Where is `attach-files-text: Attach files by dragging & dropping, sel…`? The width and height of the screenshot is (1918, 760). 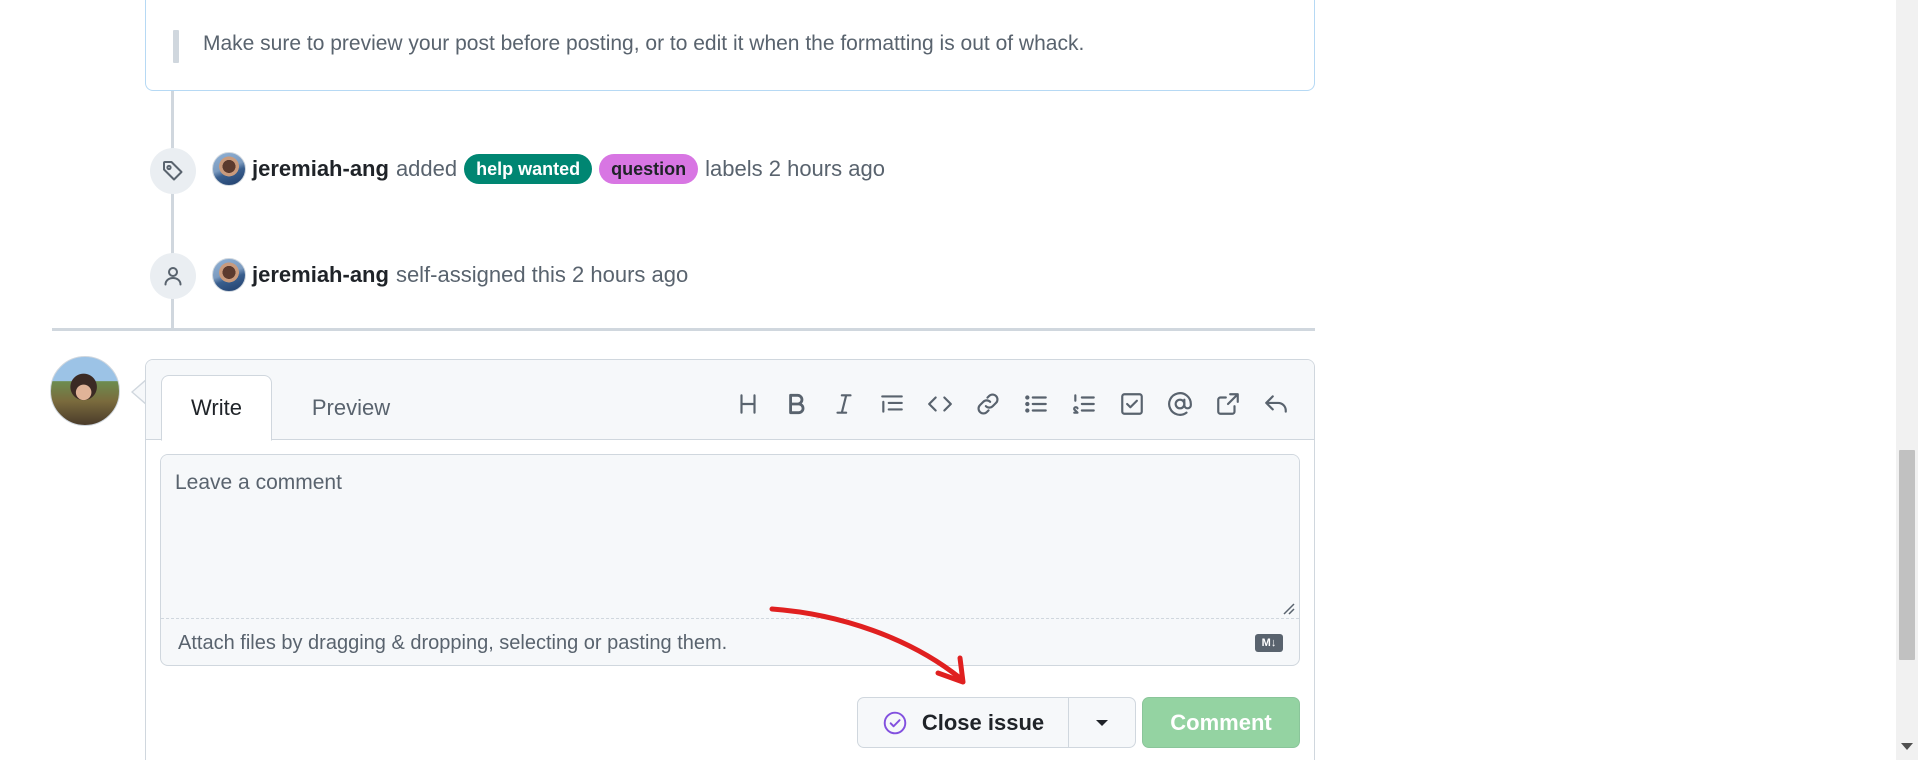 attach-files-text: Attach files by dragging & dropping, sel… is located at coordinates (452, 643).